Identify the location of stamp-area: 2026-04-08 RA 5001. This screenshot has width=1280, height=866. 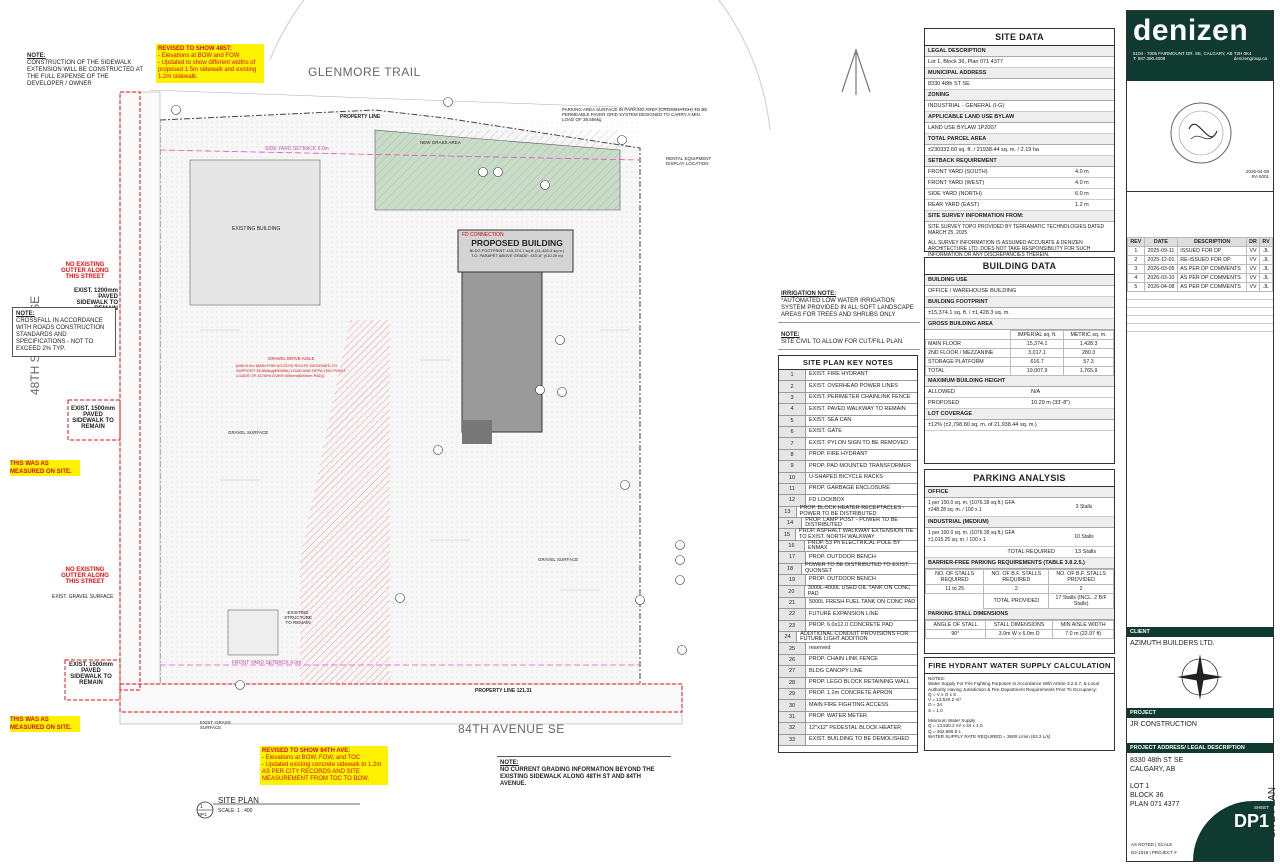
(1200, 136).